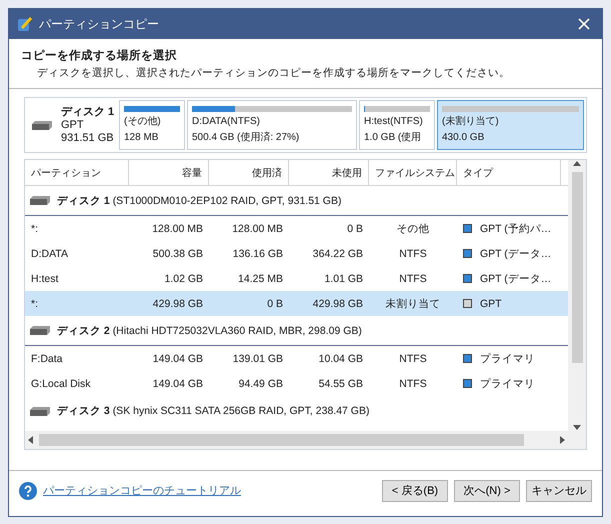 This screenshot has height=524, width=611. What do you see at coordinates (577, 427) in the screenshot?
I see `scroll-down-arrow-icon` at bounding box center [577, 427].